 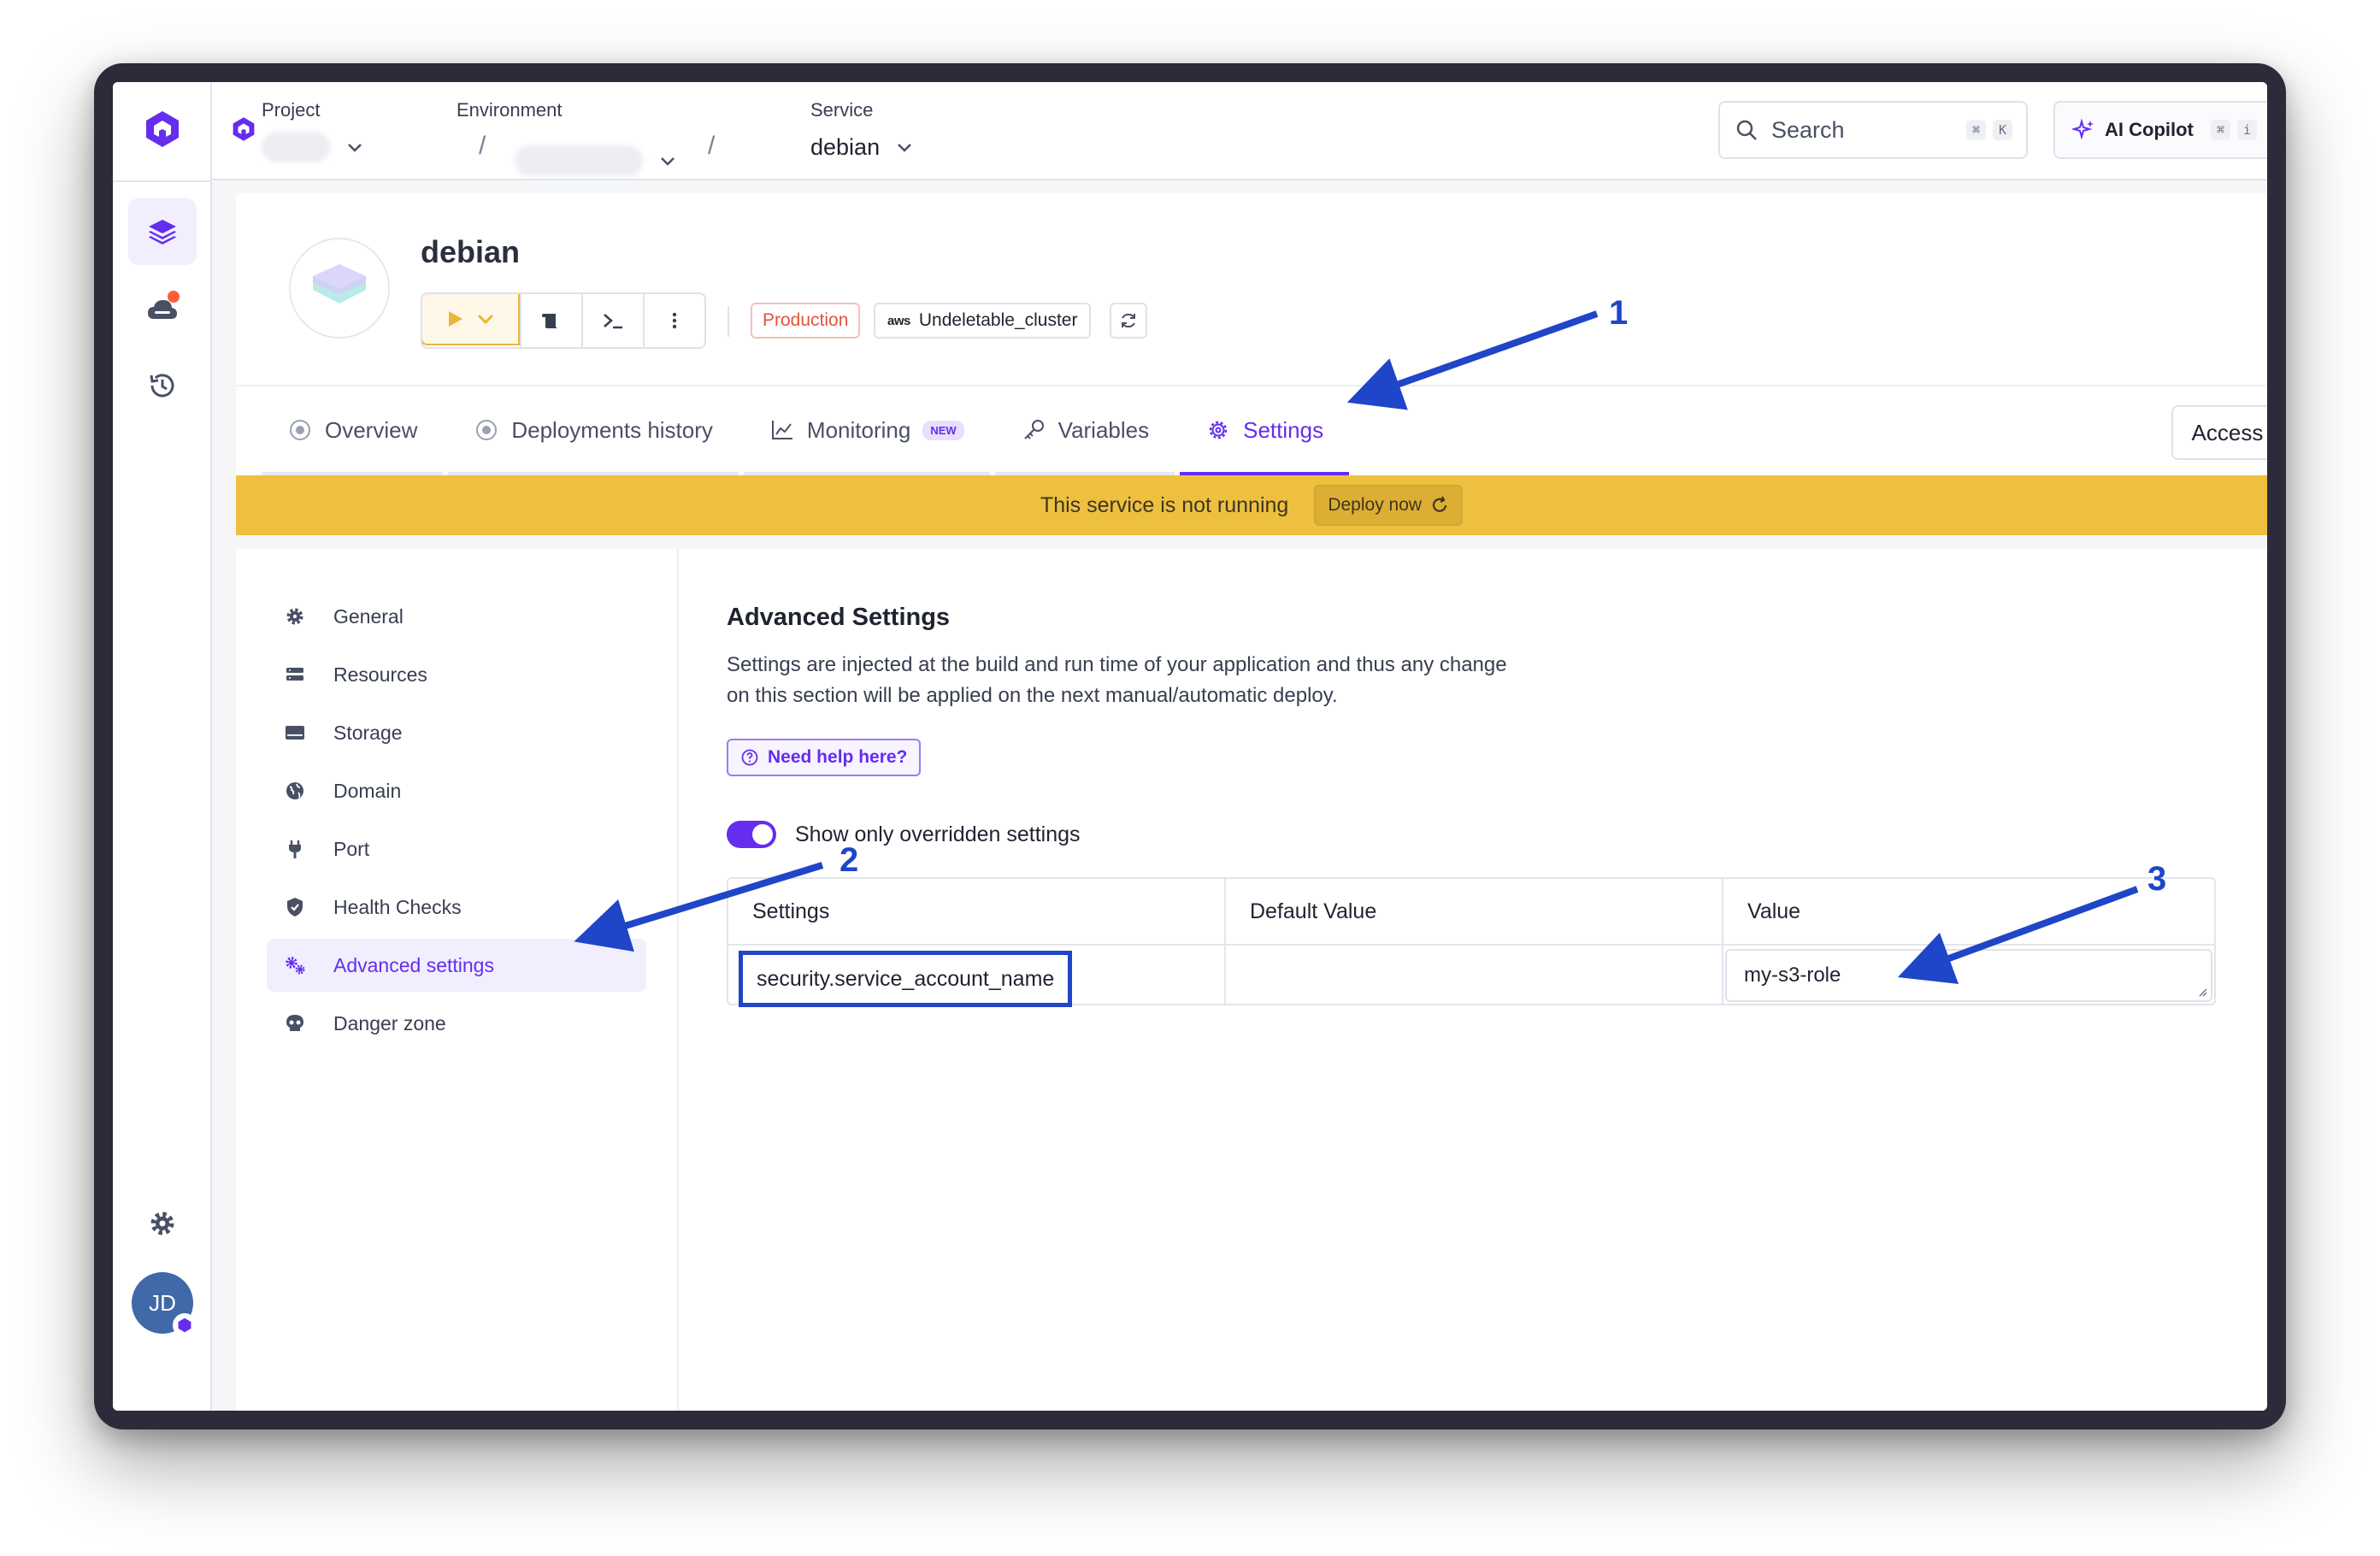 What do you see at coordinates (295, 1023) in the screenshot?
I see `skull-icon` at bounding box center [295, 1023].